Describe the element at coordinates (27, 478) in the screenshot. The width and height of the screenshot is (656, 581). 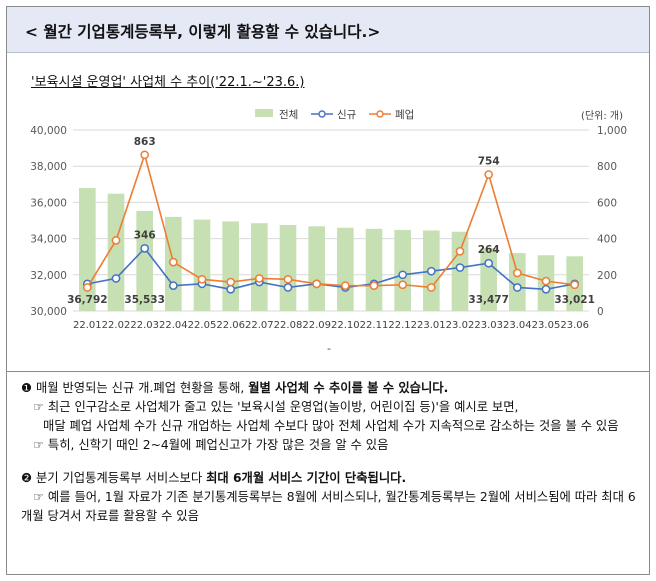
I see `note-2-bullet: ❷` at that location.